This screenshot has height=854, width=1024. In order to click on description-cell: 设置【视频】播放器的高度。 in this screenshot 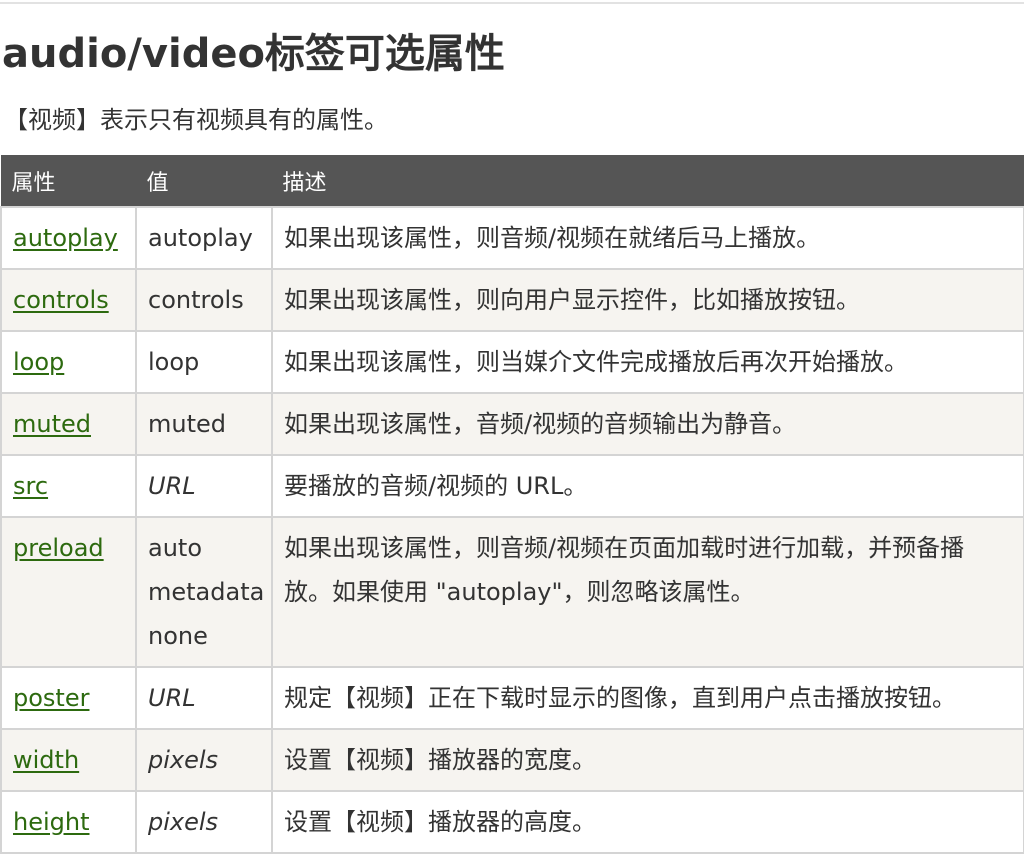, I will do `click(647, 822)`.